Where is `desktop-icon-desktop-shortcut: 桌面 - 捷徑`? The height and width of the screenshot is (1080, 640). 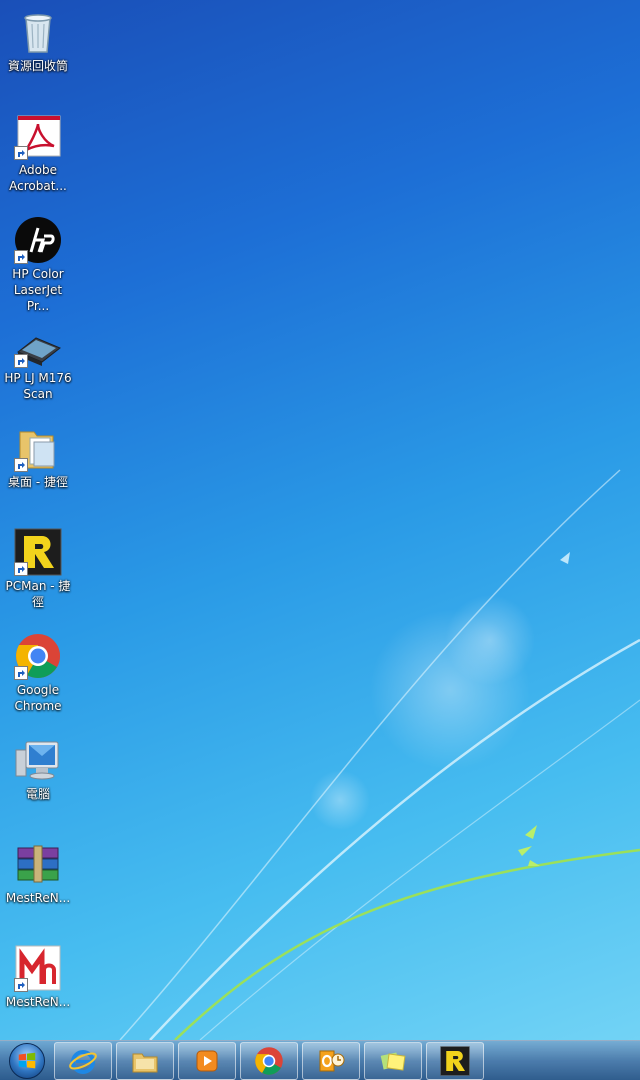
desktop-icon-desktop-shortcut: 桌面 - 捷徑 is located at coordinates (38, 470).